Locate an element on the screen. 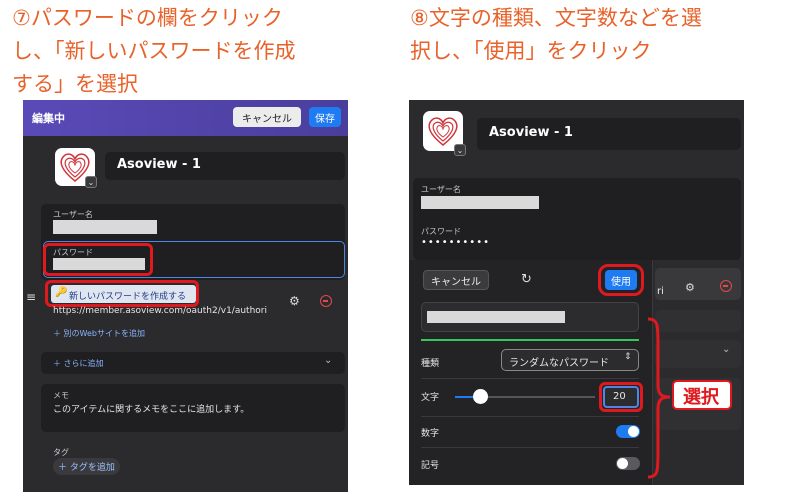 Image resolution: width=800 pixels, height=500 pixels. username-label-right: ユーザー名 is located at coordinates (441, 189).